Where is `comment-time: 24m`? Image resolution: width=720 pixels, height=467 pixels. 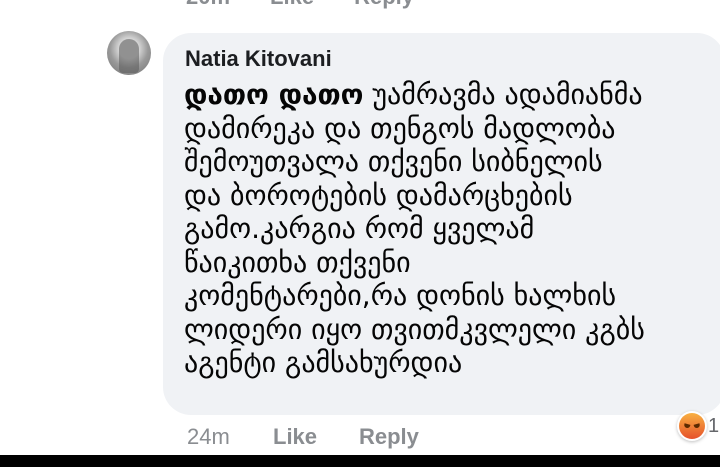 comment-time: 24m is located at coordinates (230, 437).